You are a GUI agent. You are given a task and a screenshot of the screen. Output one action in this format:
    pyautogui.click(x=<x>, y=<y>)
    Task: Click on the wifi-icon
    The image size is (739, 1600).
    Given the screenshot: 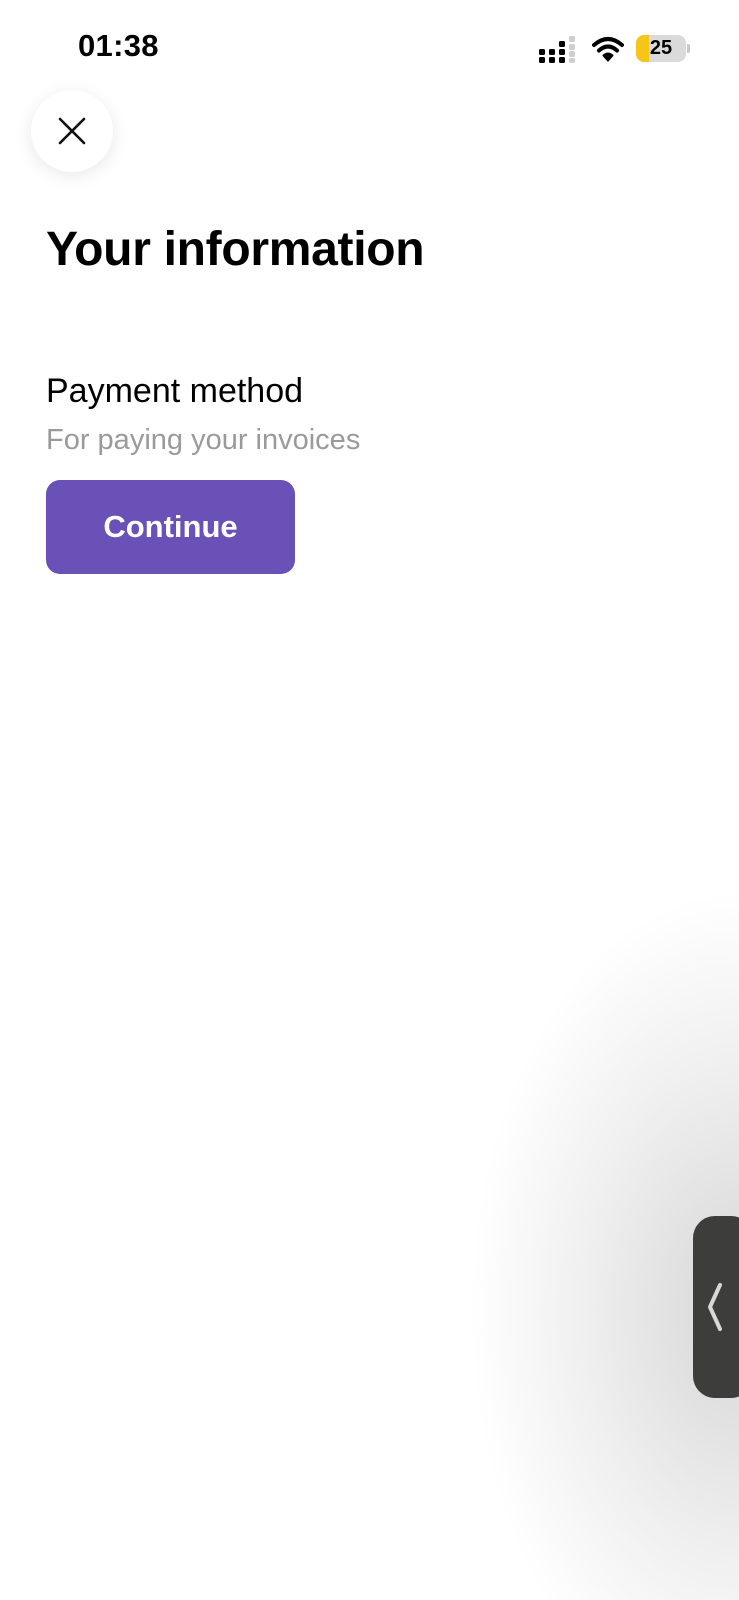 What is the action you would take?
    pyautogui.click(x=608, y=49)
    